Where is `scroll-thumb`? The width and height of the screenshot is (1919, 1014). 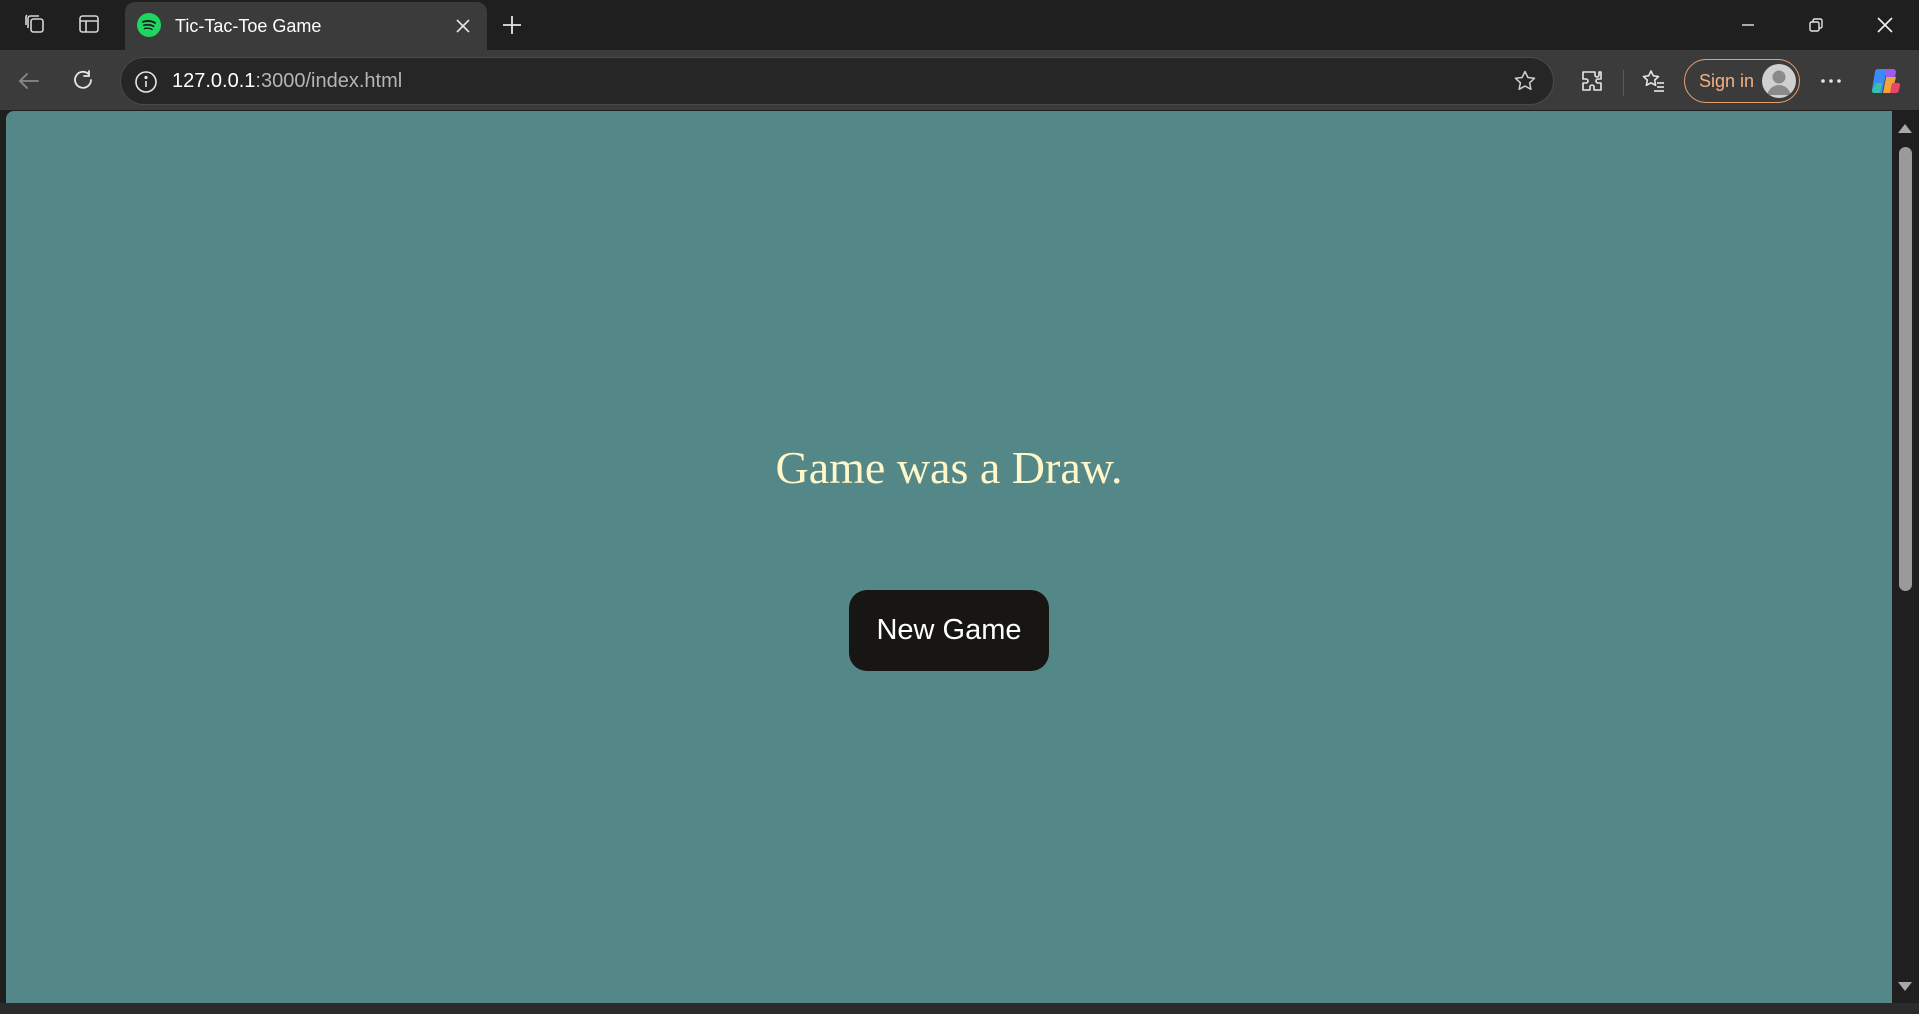
scroll-thumb is located at coordinates (1905, 369).